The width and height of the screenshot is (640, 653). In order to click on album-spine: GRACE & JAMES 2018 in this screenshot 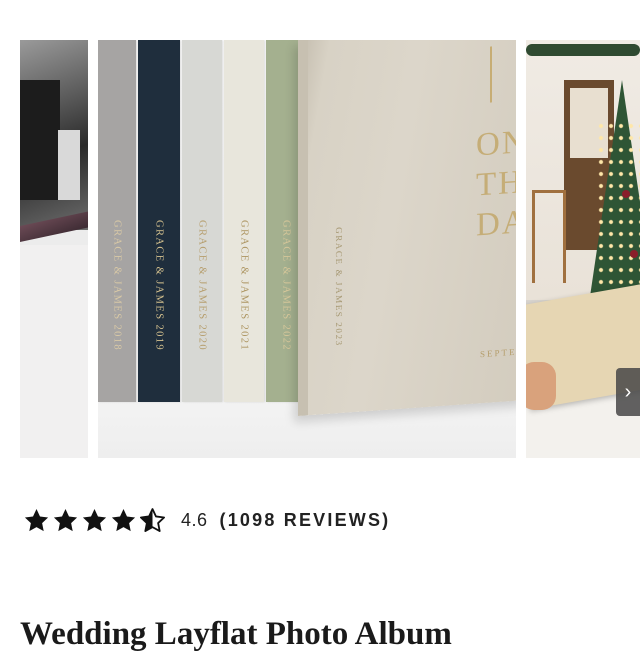, I will do `click(117, 221)`.